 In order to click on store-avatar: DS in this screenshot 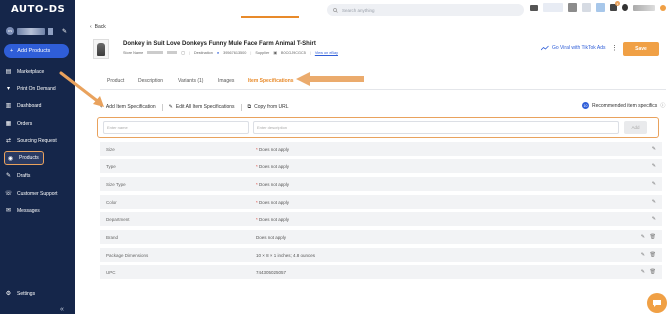, I will do `click(10, 31)`.